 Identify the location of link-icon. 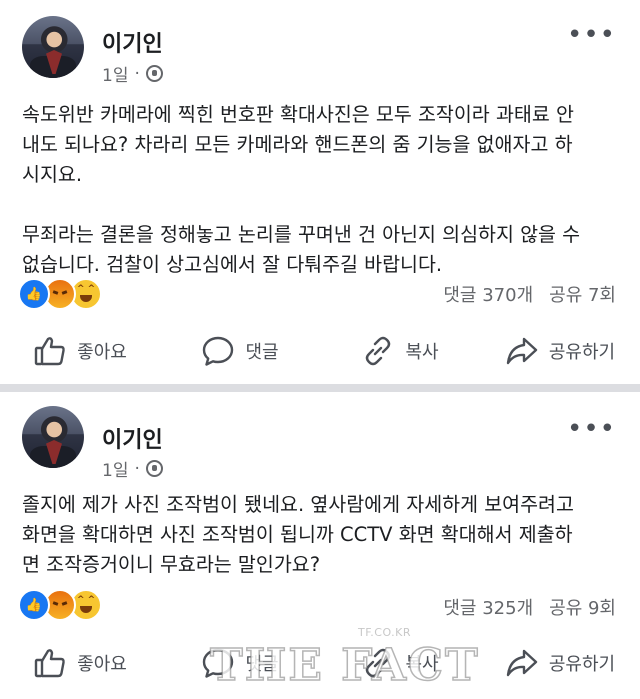
(378, 351).